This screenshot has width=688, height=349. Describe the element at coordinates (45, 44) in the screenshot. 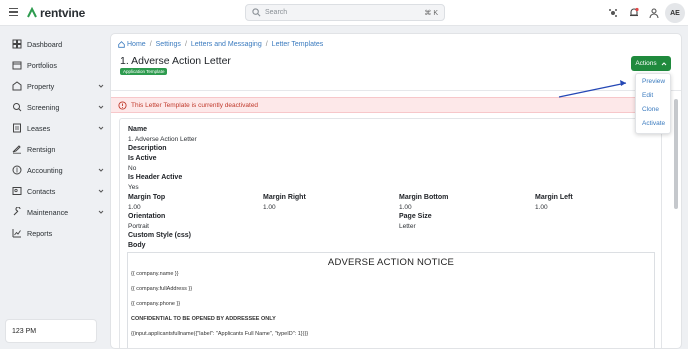

I see `sidebar-item-label: Dashboard` at that location.